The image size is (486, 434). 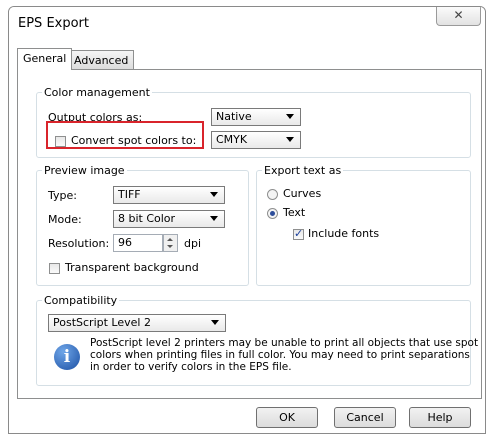 I want to click on text-label: Text, so click(x=294, y=212).